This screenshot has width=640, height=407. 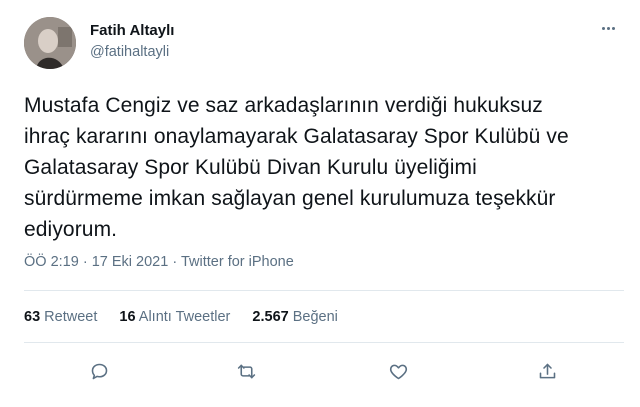 I want to click on tweet-source: Twitter for iPhone, so click(x=237, y=262).